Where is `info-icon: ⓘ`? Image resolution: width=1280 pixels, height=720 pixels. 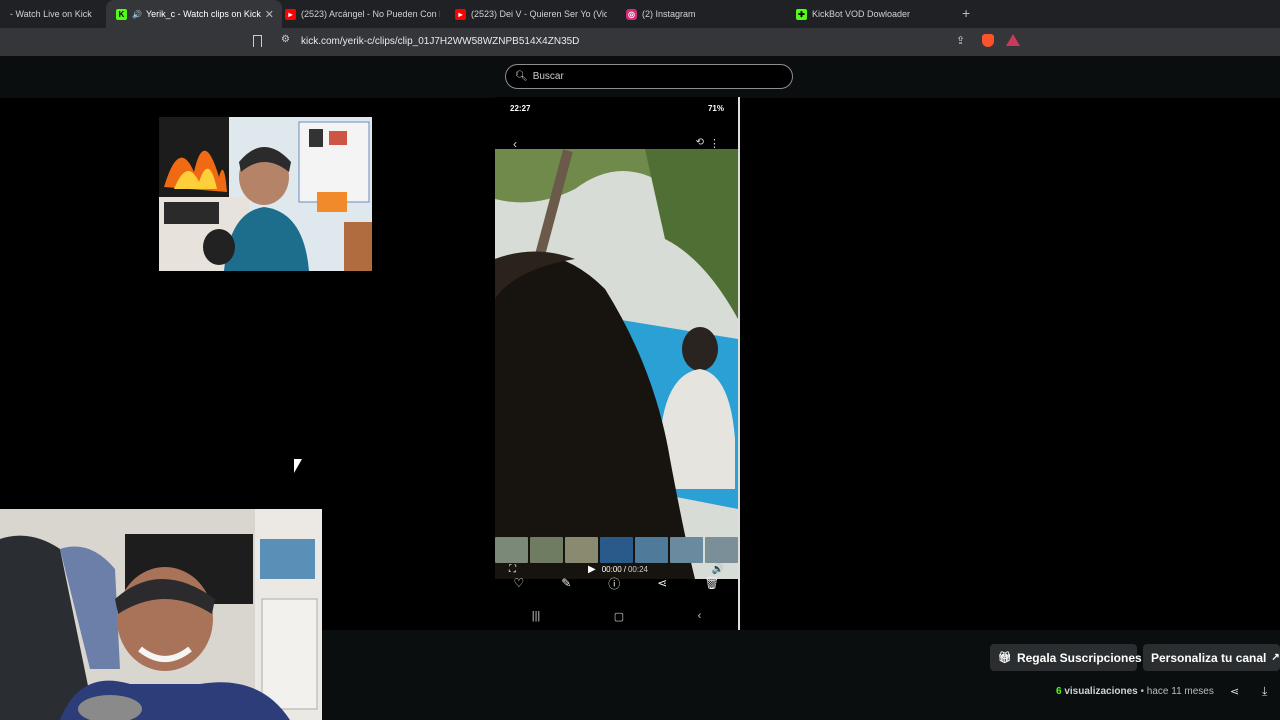
info-icon: ⓘ is located at coordinates (614, 583).